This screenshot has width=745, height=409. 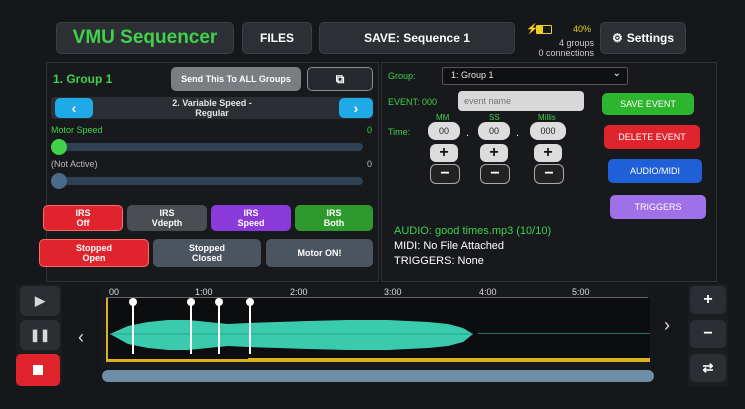 What do you see at coordinates (444, 131) in the screenshot?
I see `mm-field: 00` at bounding box center [444, 131].